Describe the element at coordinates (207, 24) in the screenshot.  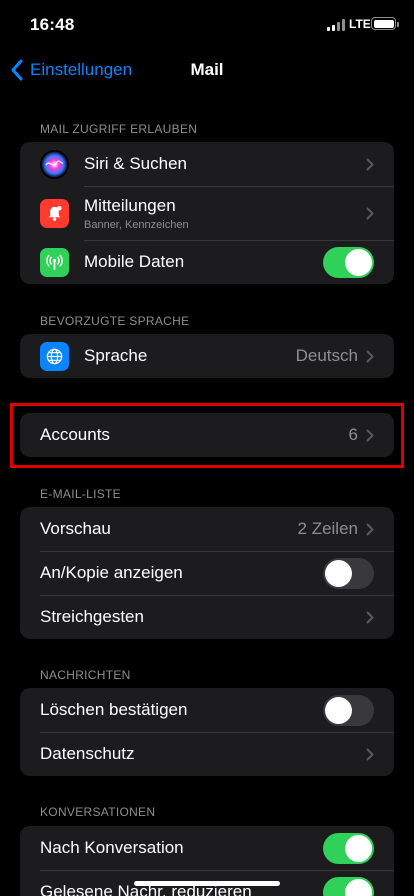
I see `status-bar: 16:48 LTE` at that location.